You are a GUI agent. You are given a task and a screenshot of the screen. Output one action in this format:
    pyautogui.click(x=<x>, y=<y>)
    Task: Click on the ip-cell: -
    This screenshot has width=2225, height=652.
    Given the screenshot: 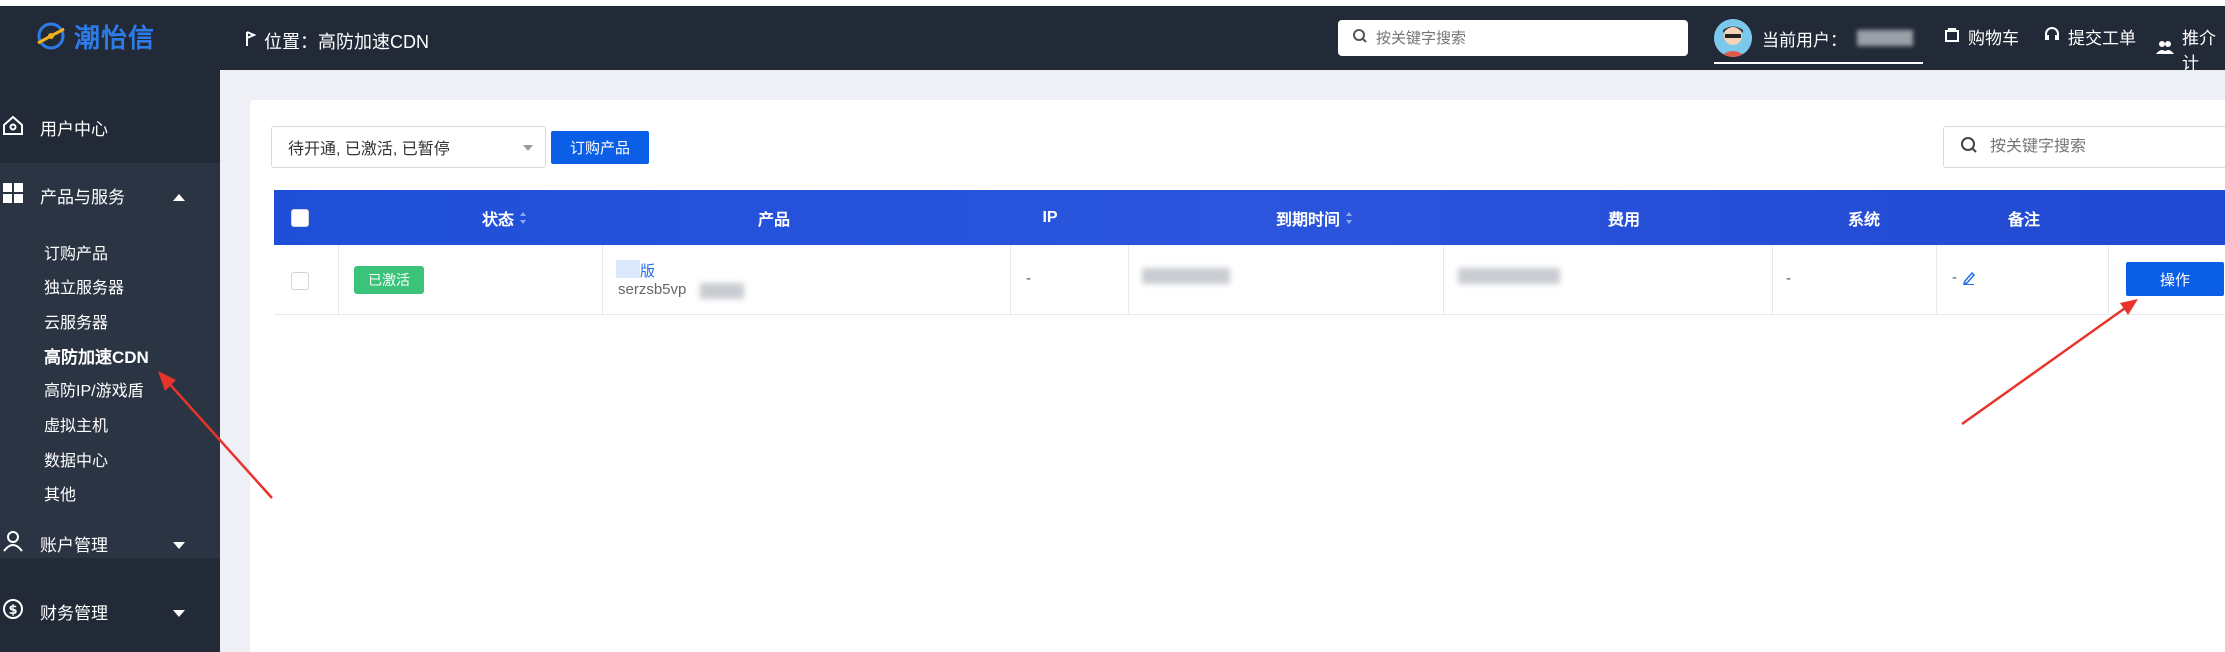 What is the action you would take?
    pyautogui.click(x=1028, y=278)
    